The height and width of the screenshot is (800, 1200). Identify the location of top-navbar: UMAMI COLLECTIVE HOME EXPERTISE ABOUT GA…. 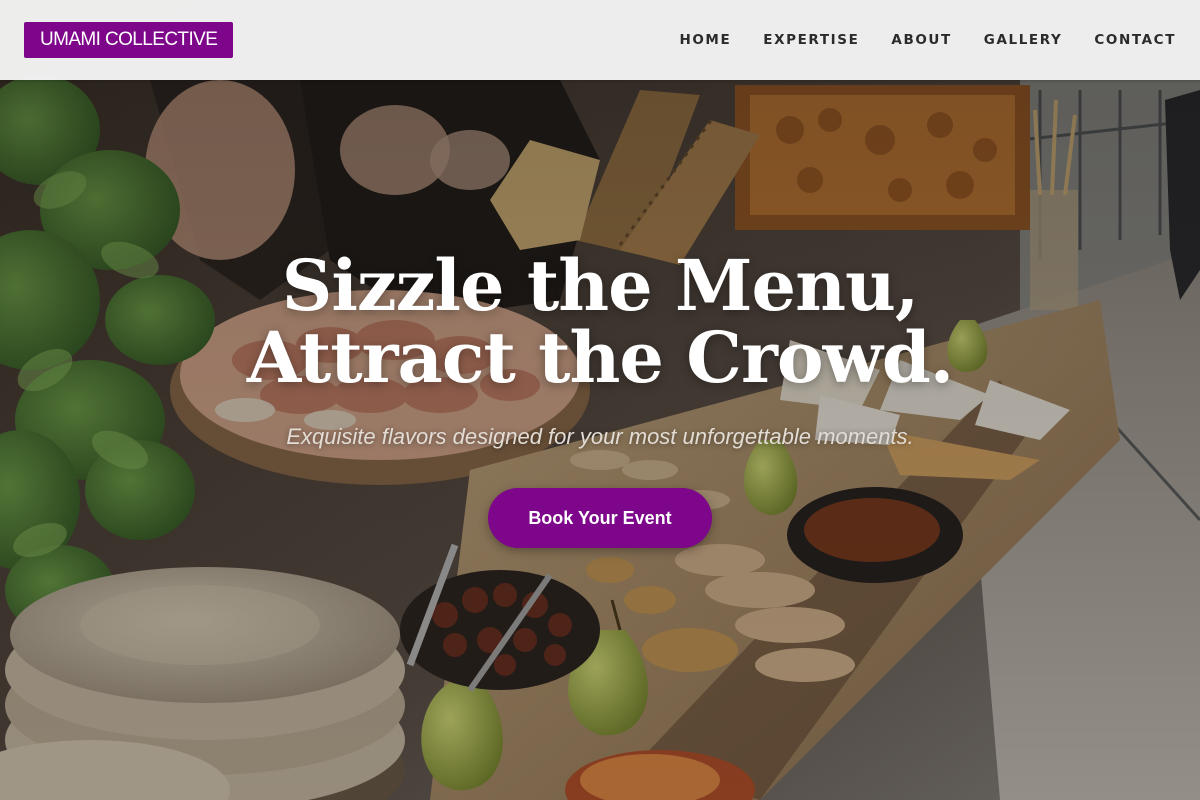
(600, 40).